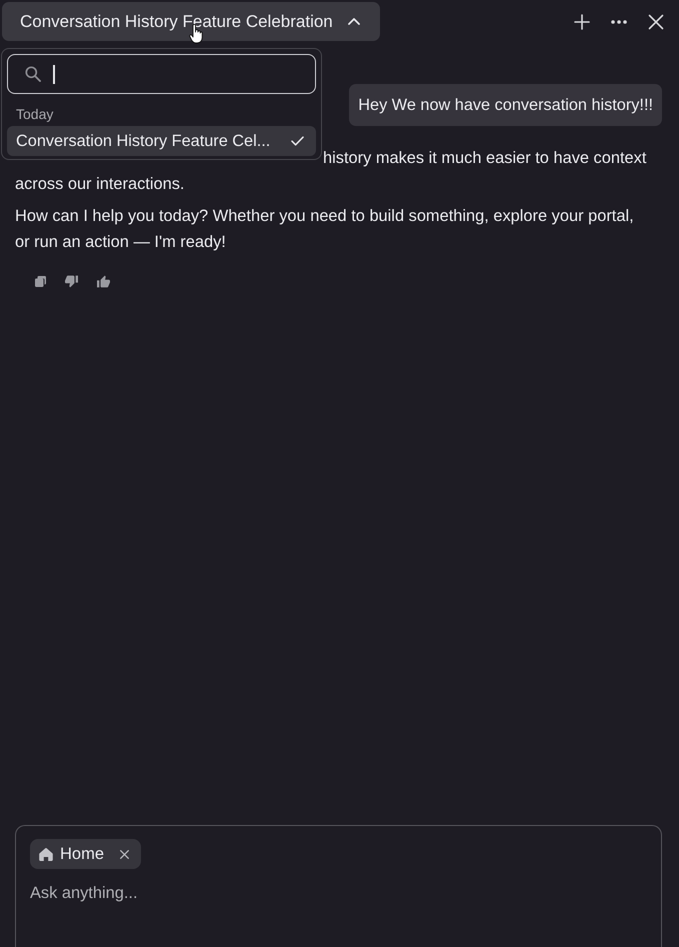  I want to click on home-icon, so click(46, 854).